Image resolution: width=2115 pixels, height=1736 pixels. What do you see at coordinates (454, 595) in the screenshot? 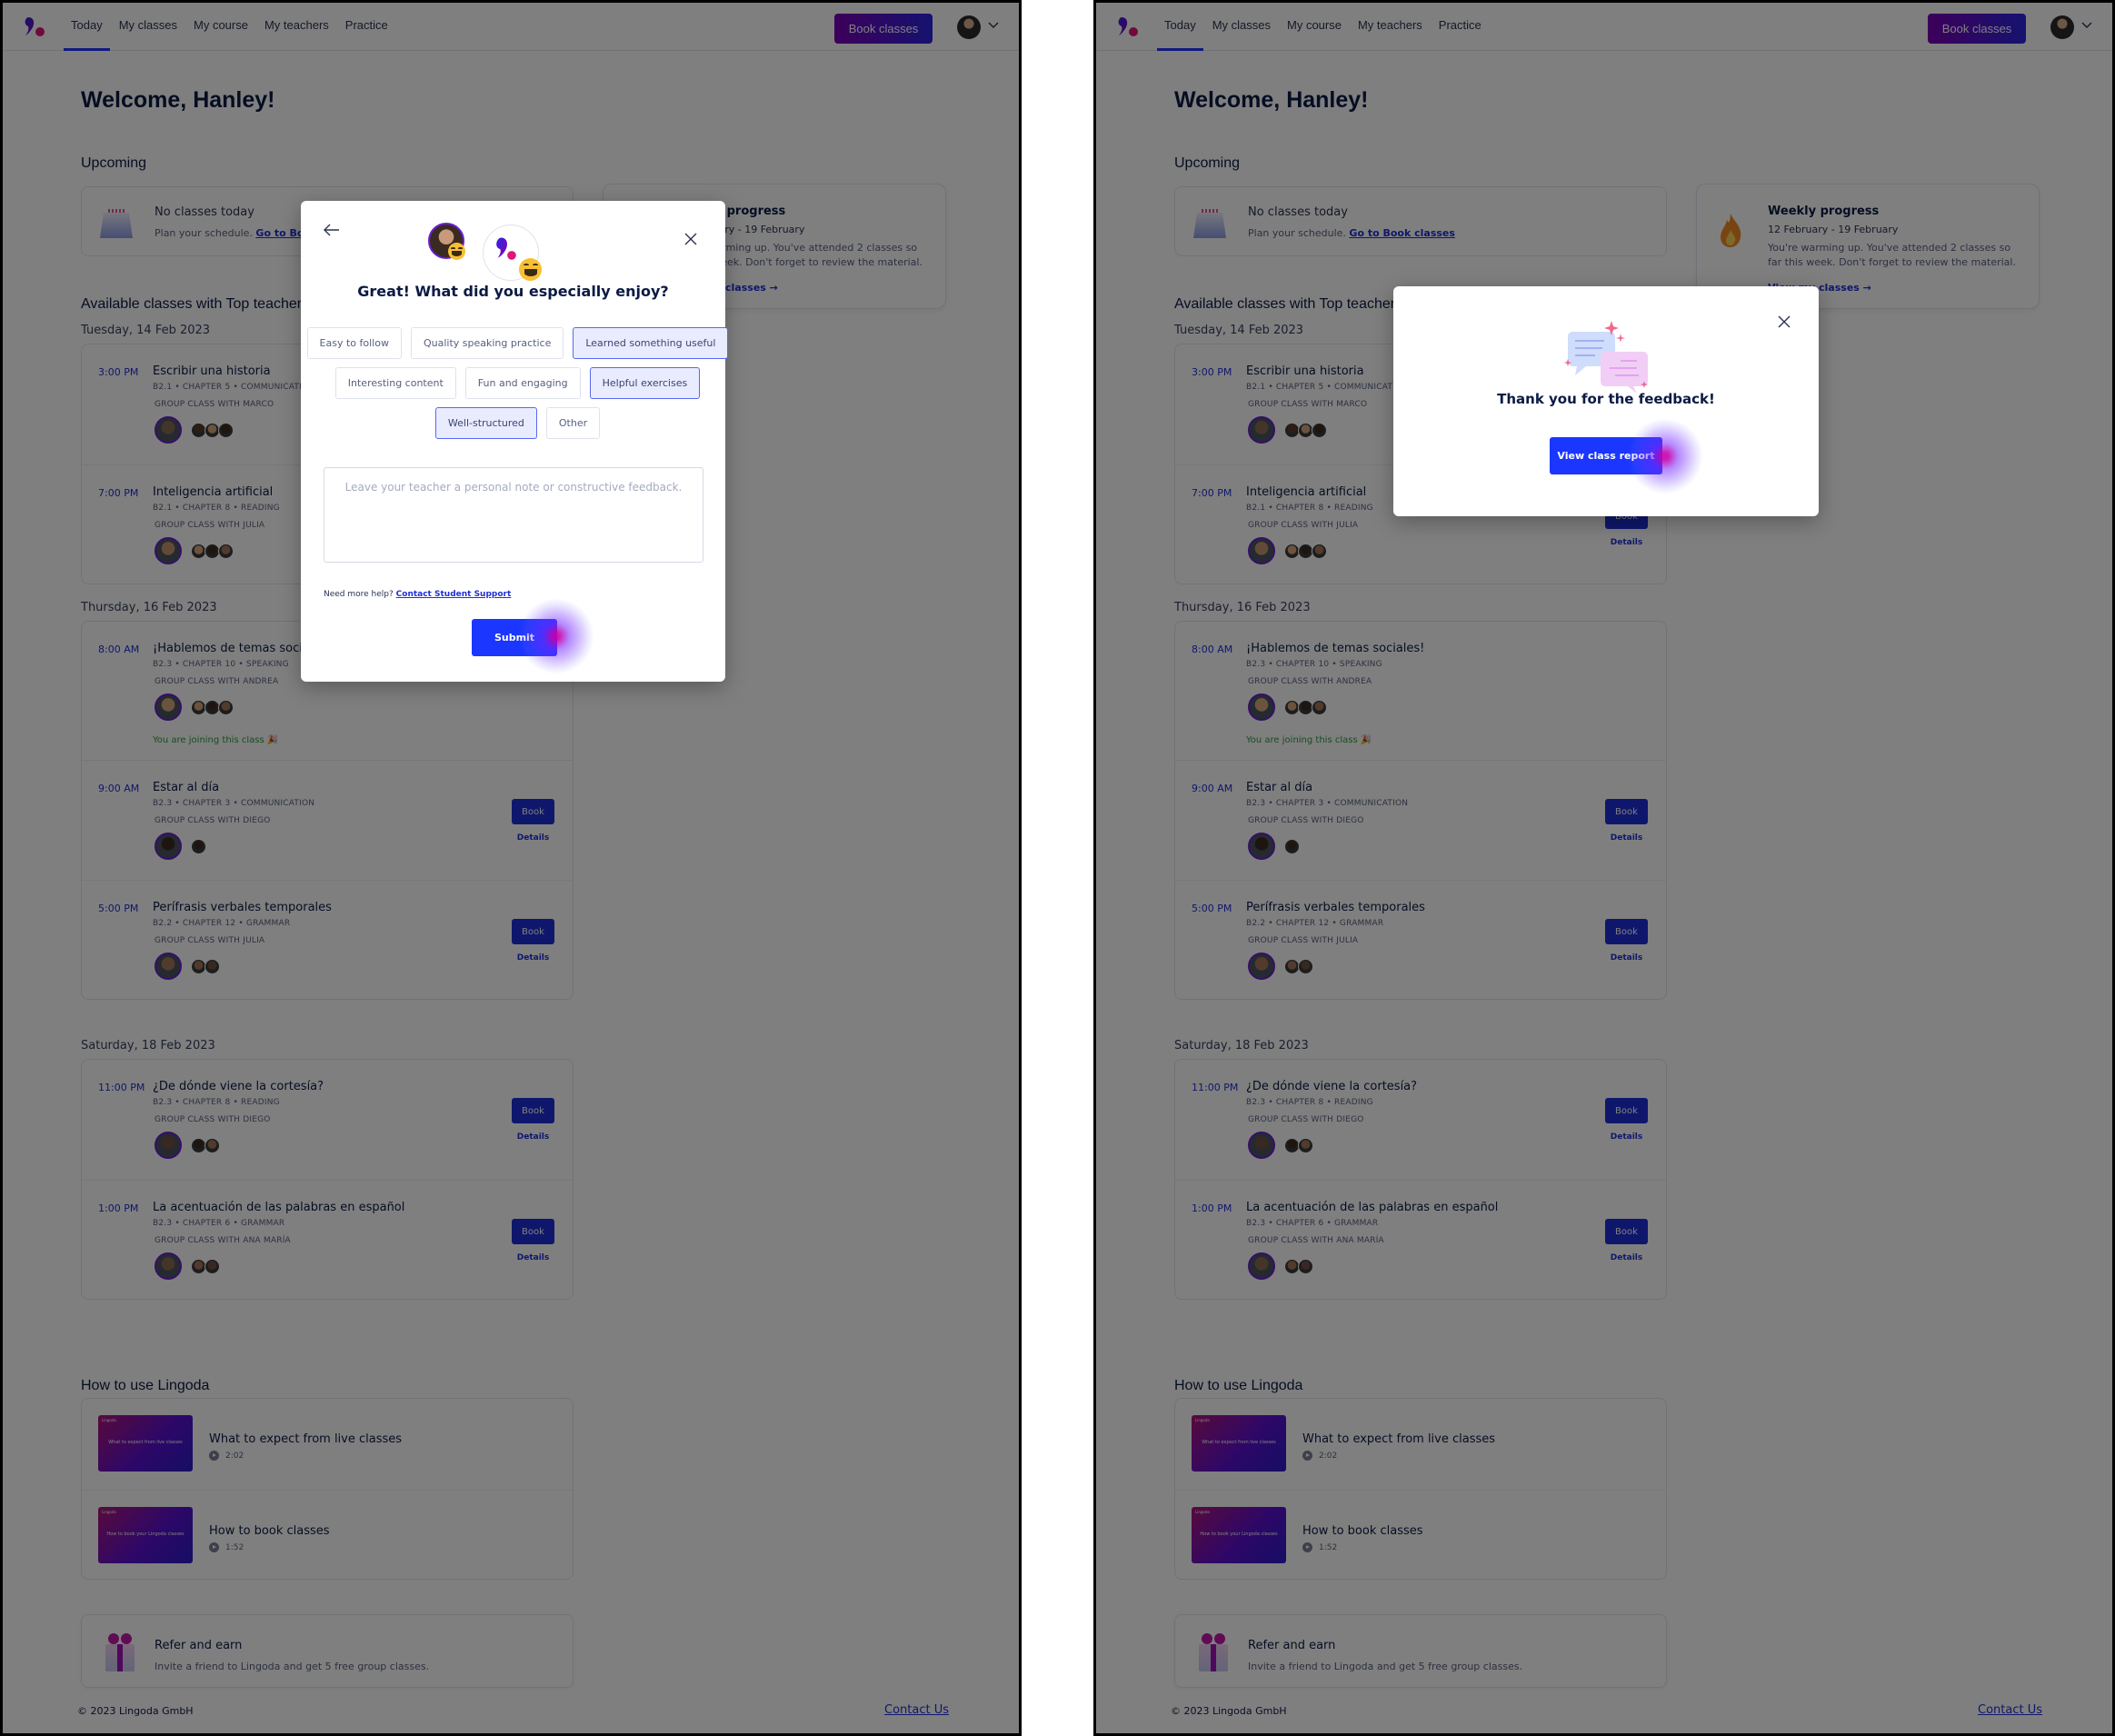
I see `contact-student-support-link: Contact Student Support` at bounding box center [454, 595].